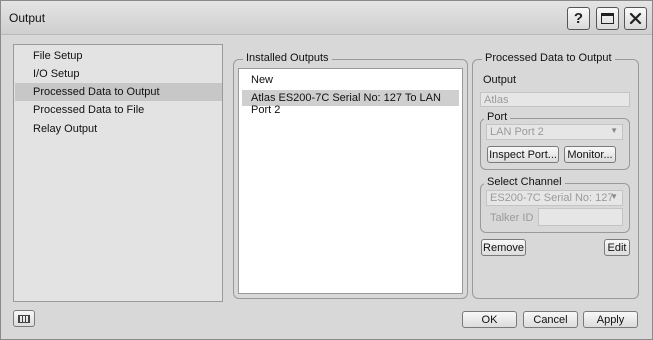  Describe the element at coordinates (118, 110) in the screenshot. I see `nav-item-processed-data-to-file: Processed Data to File` at that location.